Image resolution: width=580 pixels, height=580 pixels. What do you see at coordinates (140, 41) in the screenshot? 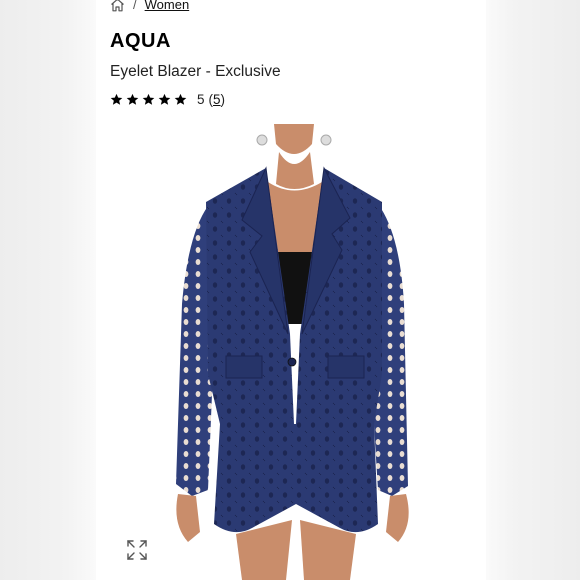
I see `brand-name: AQUA` at bounding box center [140, 41].